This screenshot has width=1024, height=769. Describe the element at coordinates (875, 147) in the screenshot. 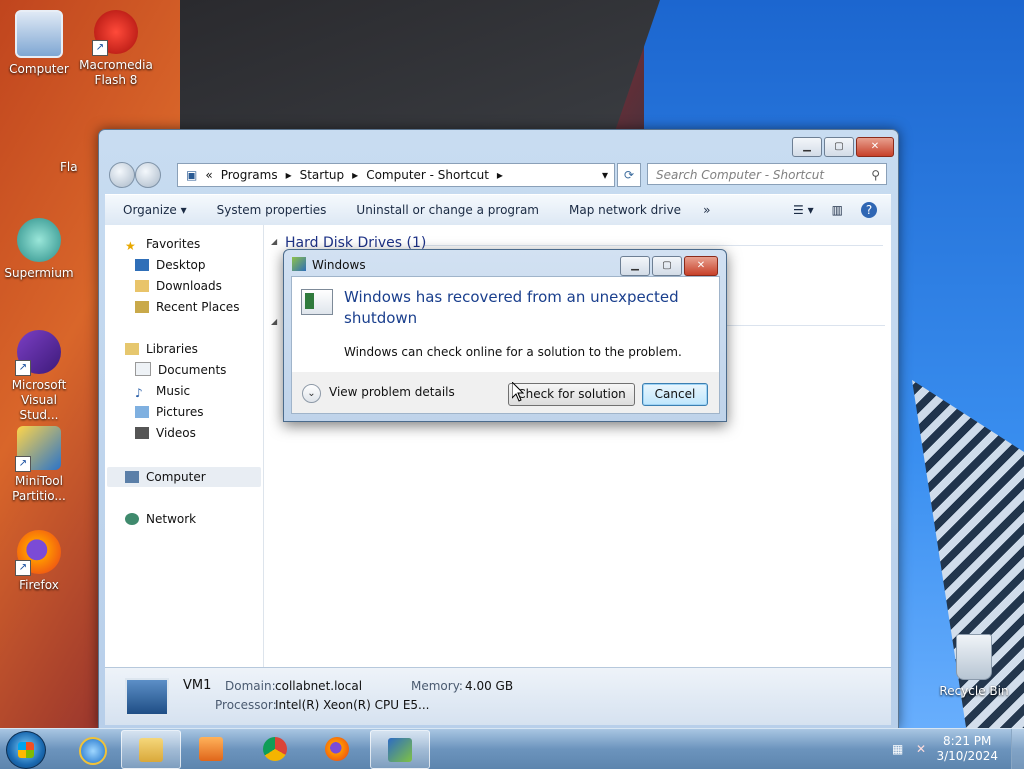

I see `close-button: ✕` at that location.